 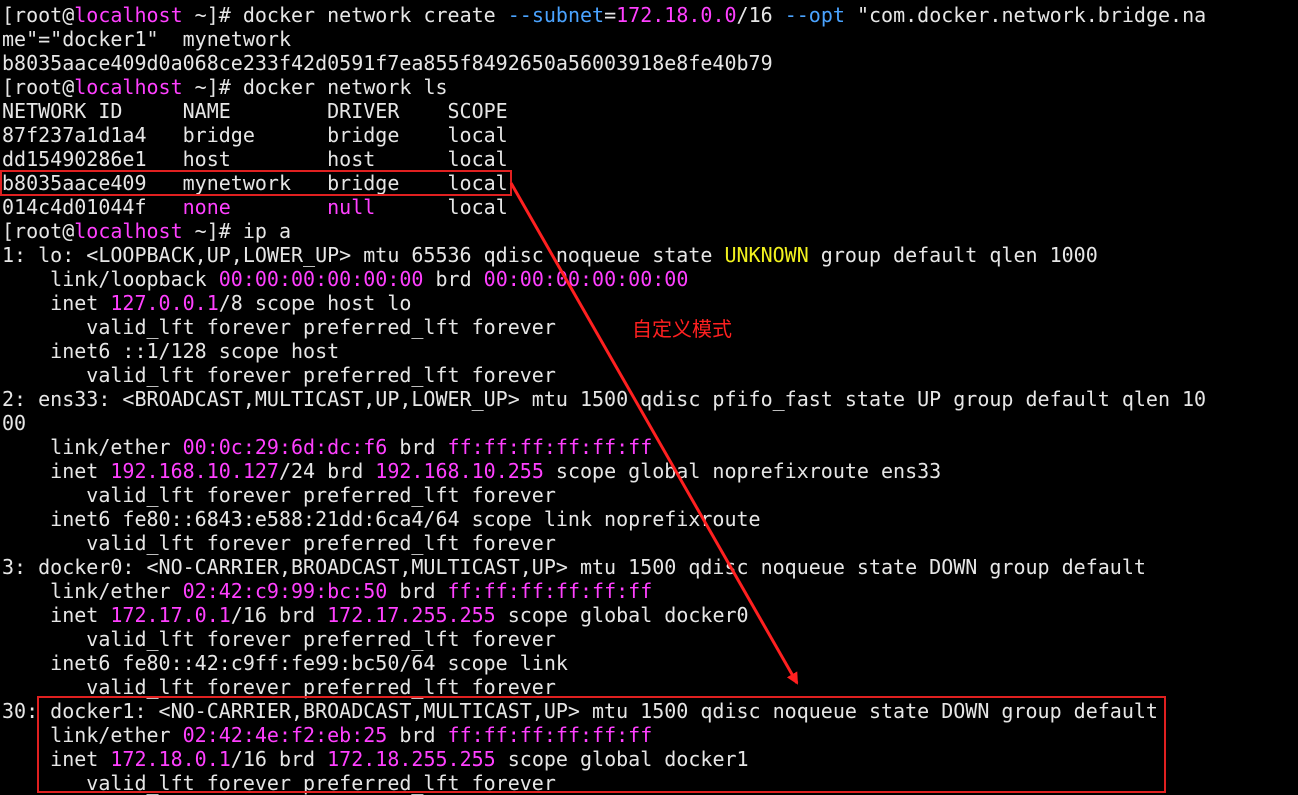 I want to click on terminal-line: 014c4d01044f none null local, so click(x=650, y=207).